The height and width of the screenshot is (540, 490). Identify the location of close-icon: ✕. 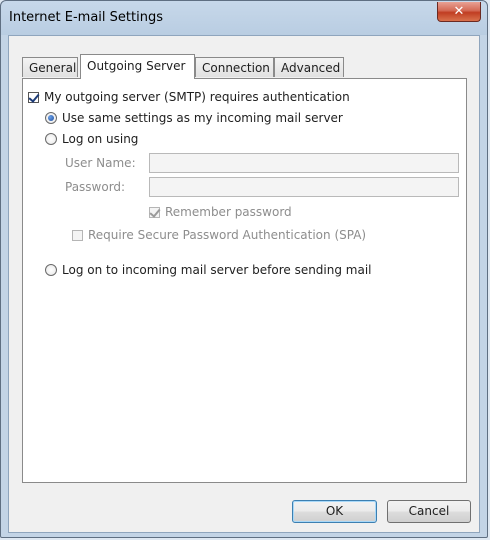
(459, 11).